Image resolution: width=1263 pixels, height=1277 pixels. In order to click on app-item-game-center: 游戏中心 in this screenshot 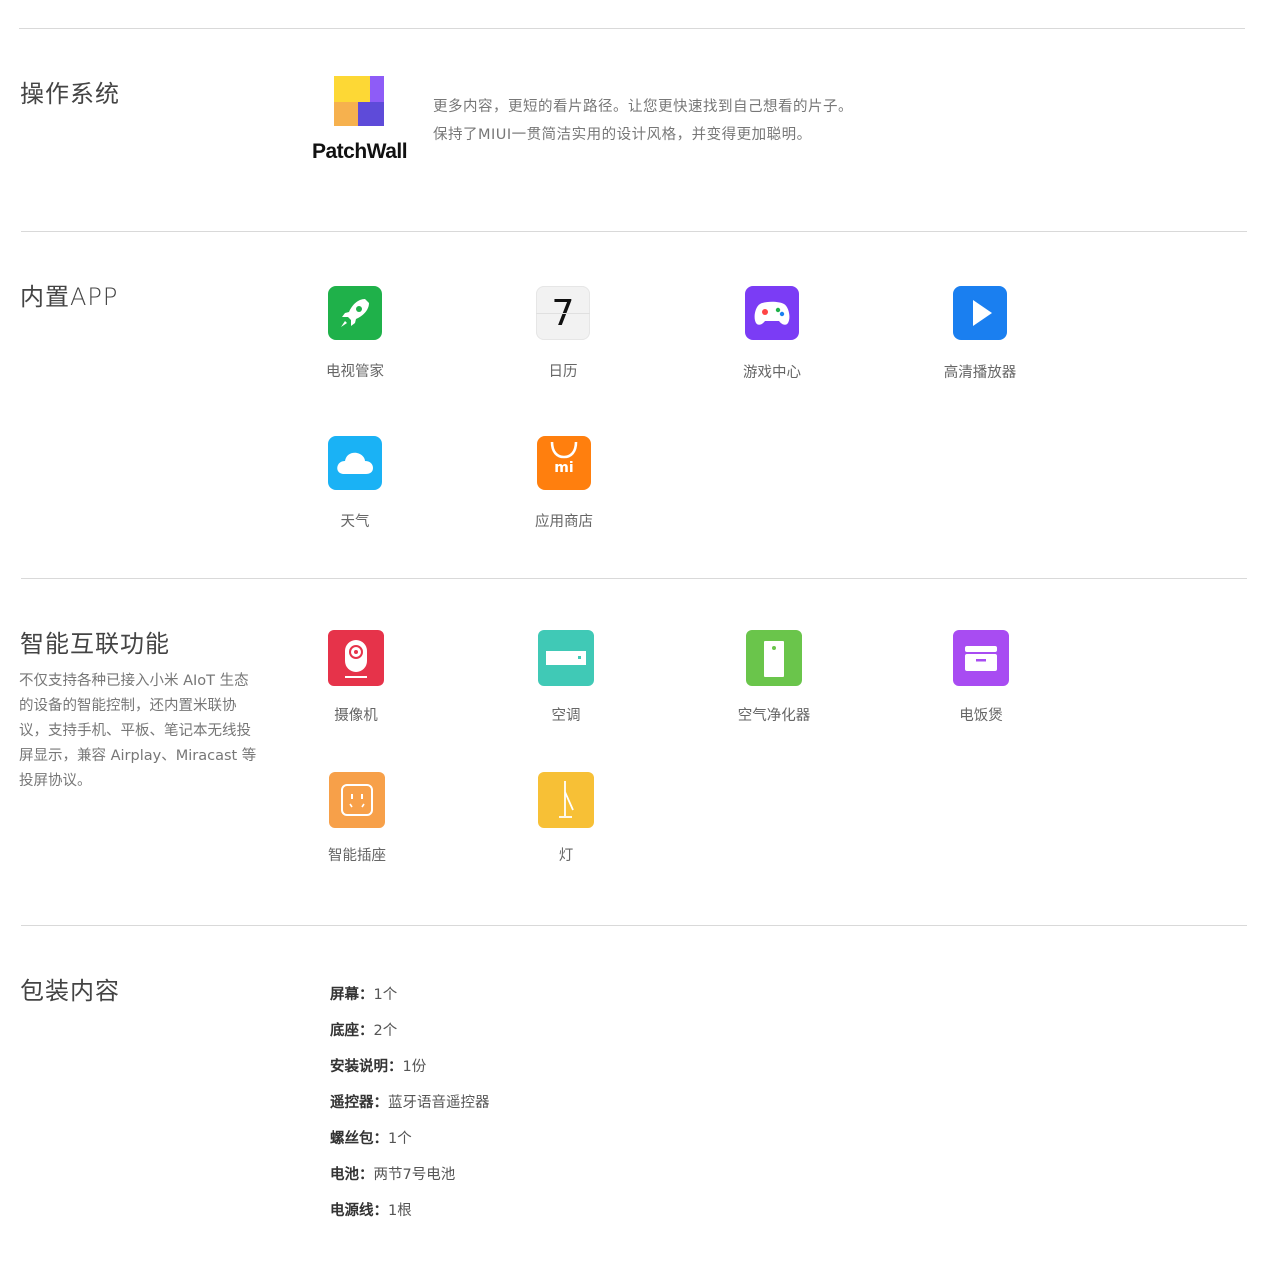, I will do `click(772, 336)`.